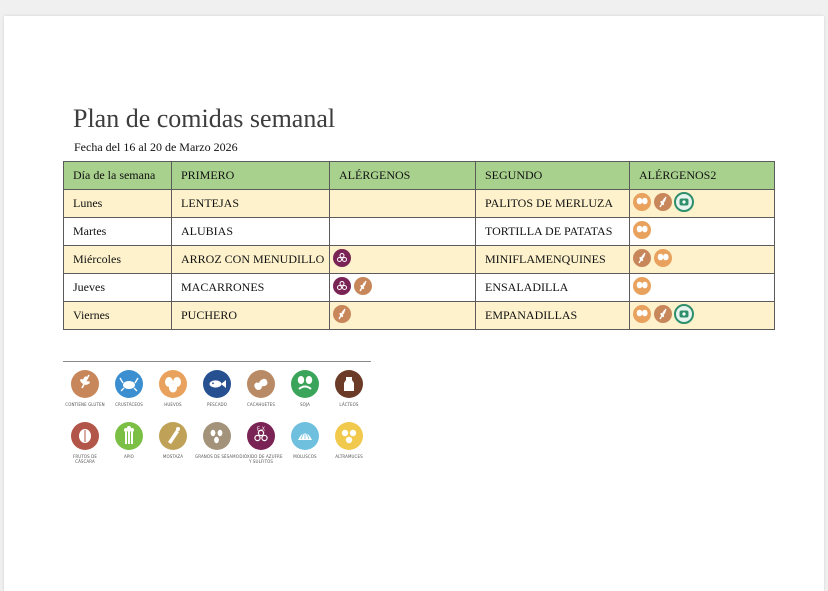  I want to click on primero-cell: LENTEJAS, so click(250, 203).